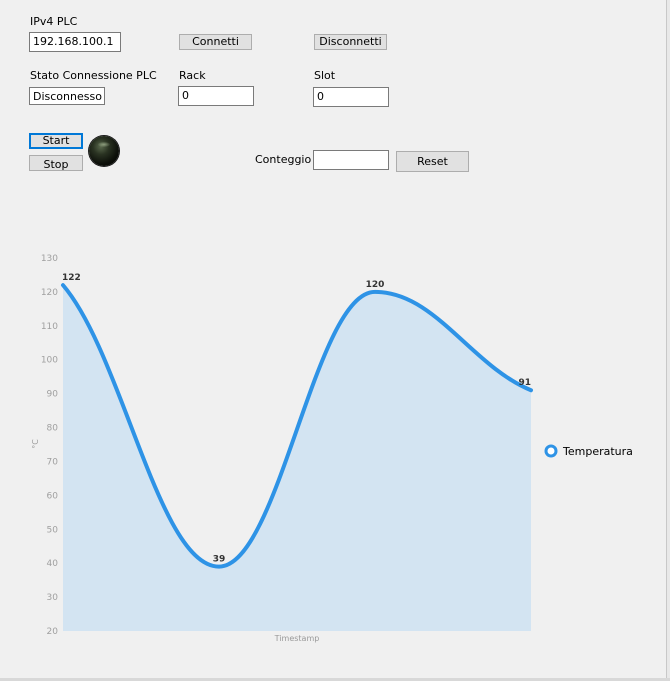 The width and height of the screenshot is (670, 681). I want to click on legend-item-temperatura: Temperatura, so click(588, 451).